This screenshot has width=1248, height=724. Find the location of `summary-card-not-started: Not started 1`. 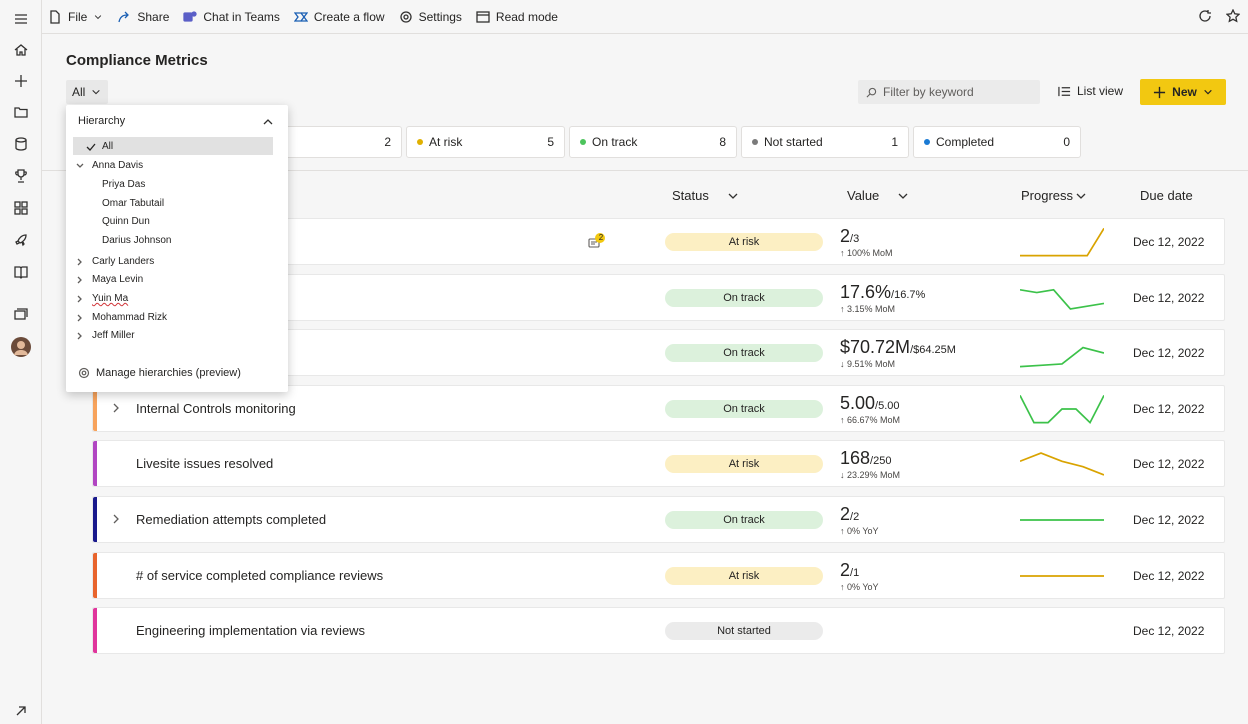

summary-card-not-started: Not started 1 is located at coordinates (825, 142).